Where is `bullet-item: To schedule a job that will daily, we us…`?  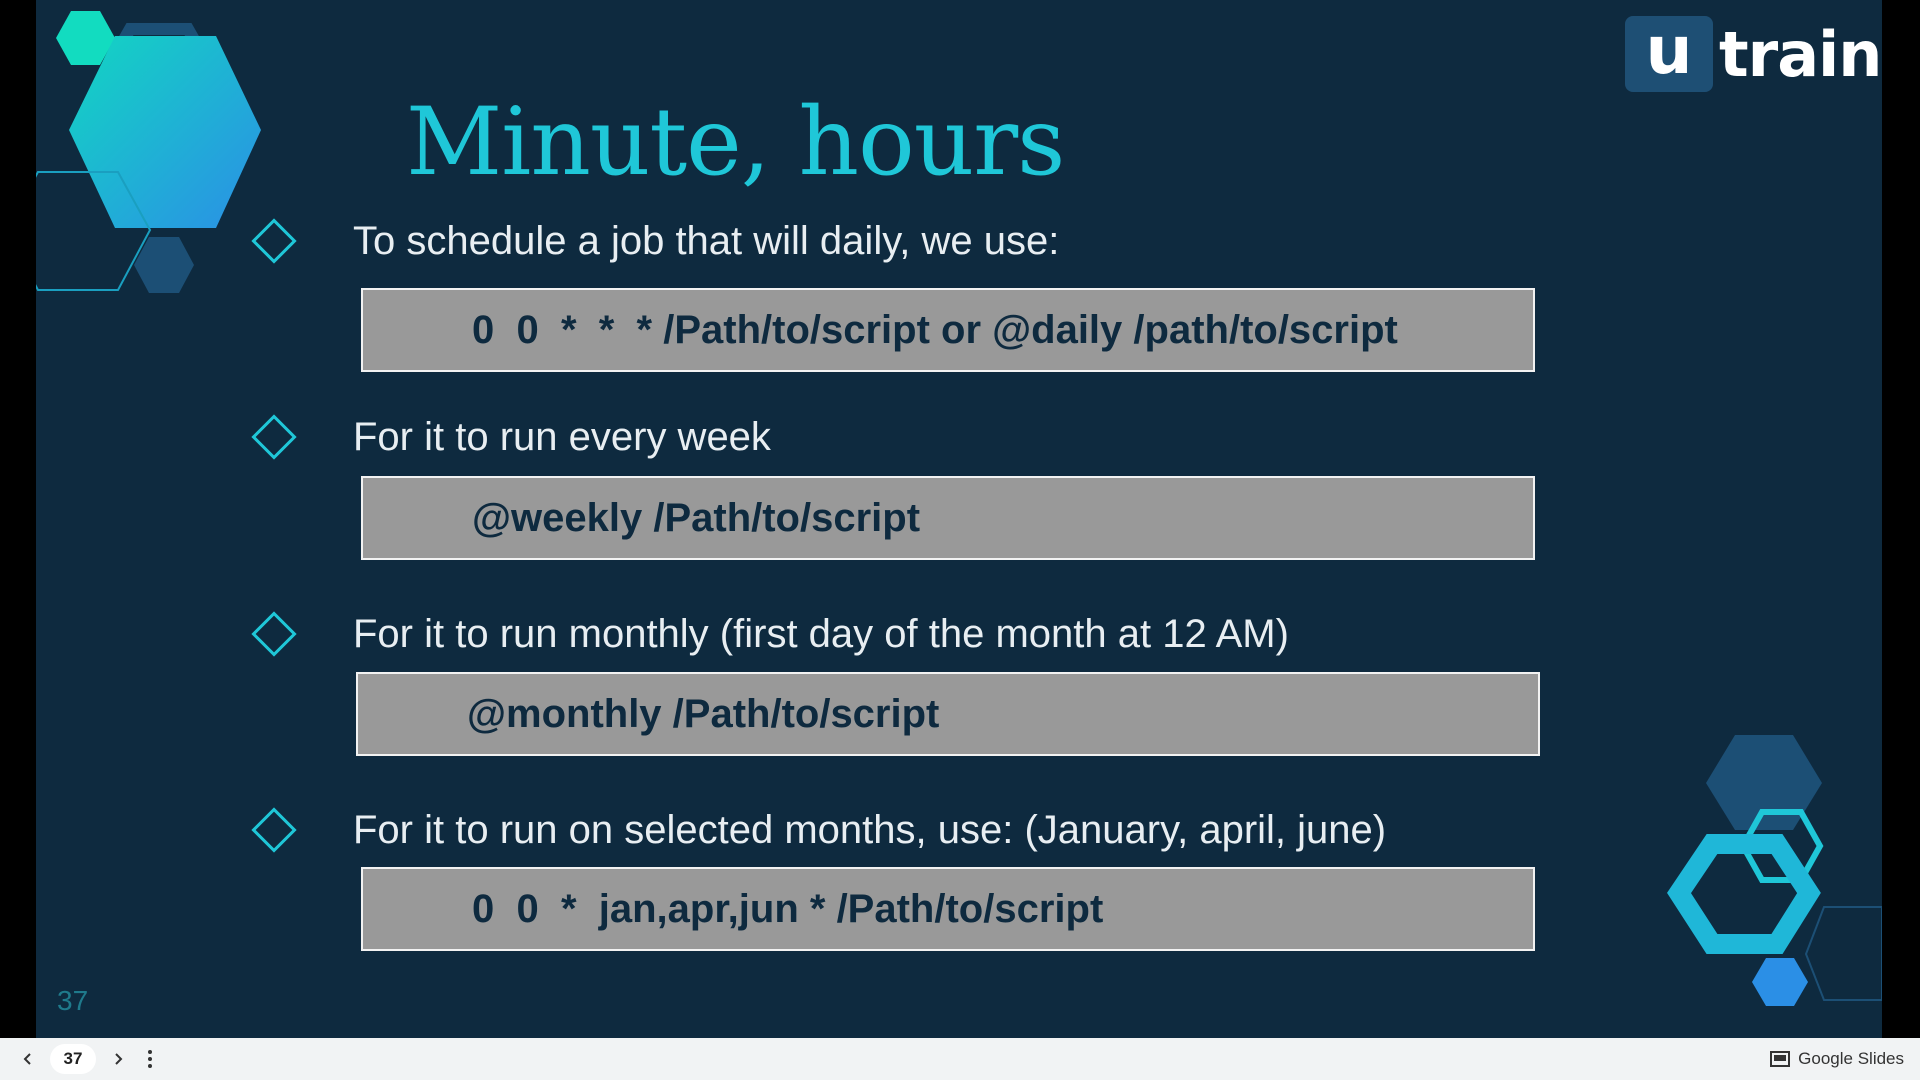 bullet-item: To schedule a job that will daily, we us… is located at coordinates (1002, 241).